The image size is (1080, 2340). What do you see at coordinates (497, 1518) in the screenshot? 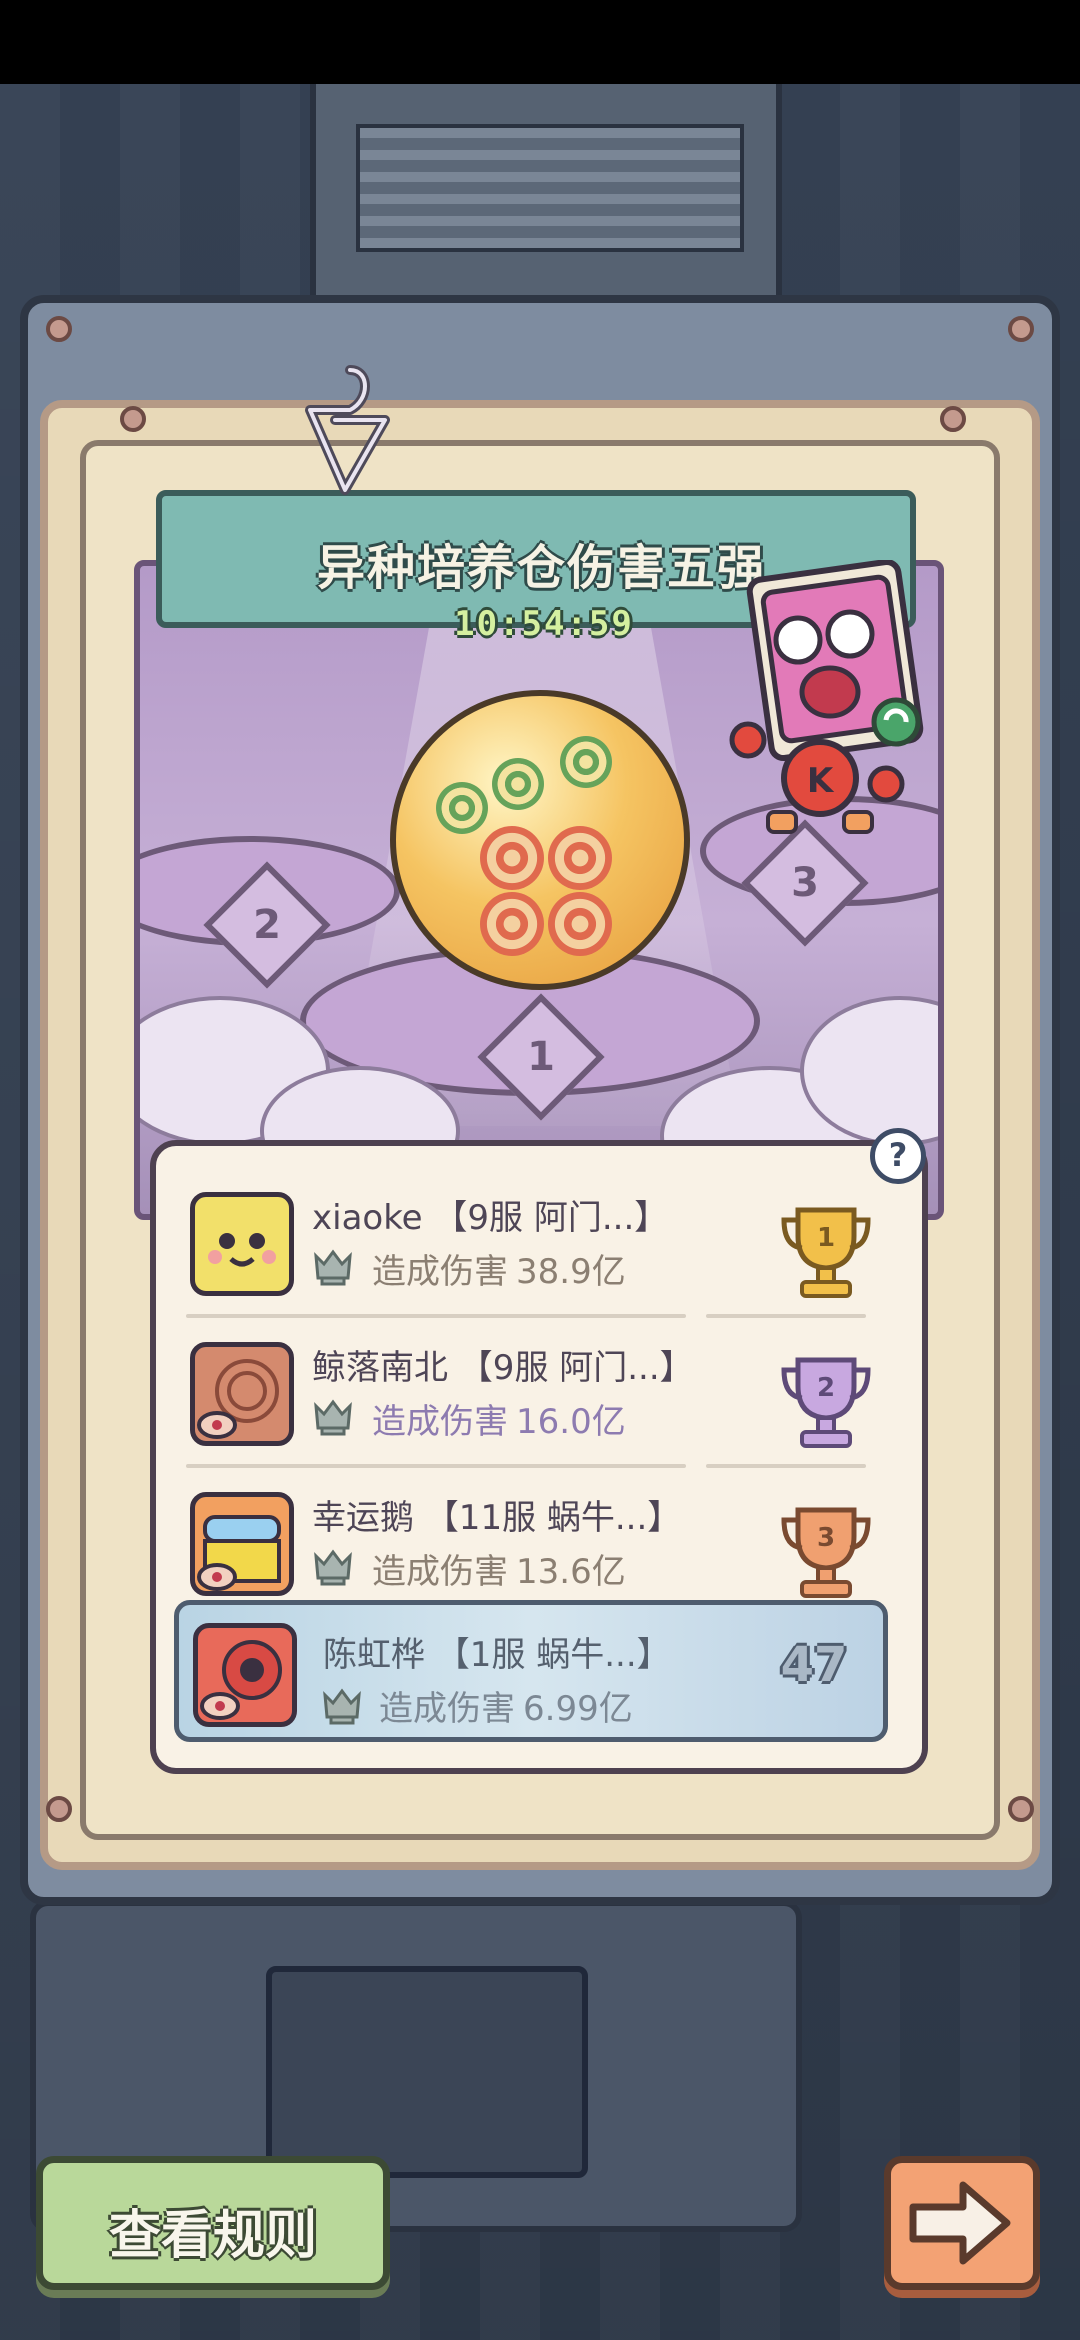
I see `player-name: 幸运鹅 【11服 蜗牛...】` at bounding box center [497, 1518].